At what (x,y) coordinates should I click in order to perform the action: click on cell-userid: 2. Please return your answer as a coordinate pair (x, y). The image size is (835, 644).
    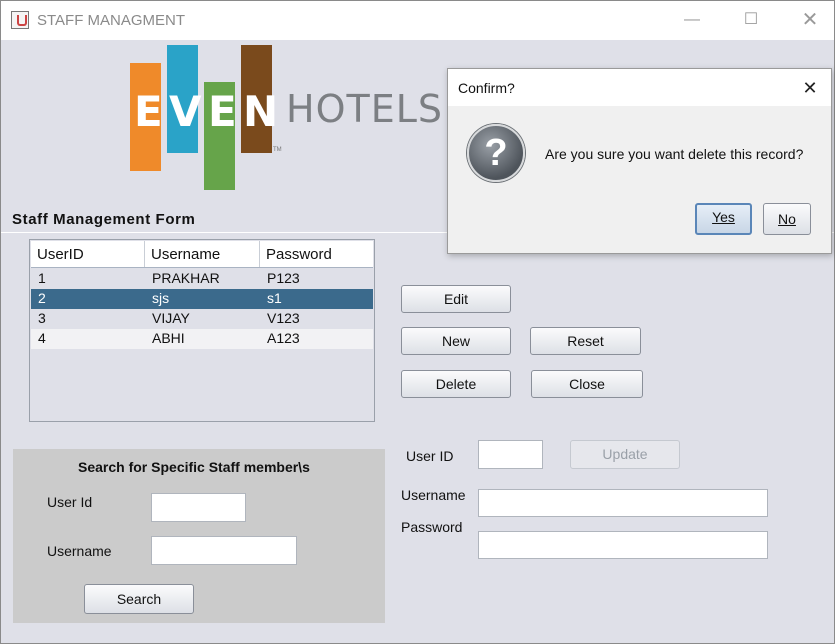
    Looking at the image, I should click on (42, 298).